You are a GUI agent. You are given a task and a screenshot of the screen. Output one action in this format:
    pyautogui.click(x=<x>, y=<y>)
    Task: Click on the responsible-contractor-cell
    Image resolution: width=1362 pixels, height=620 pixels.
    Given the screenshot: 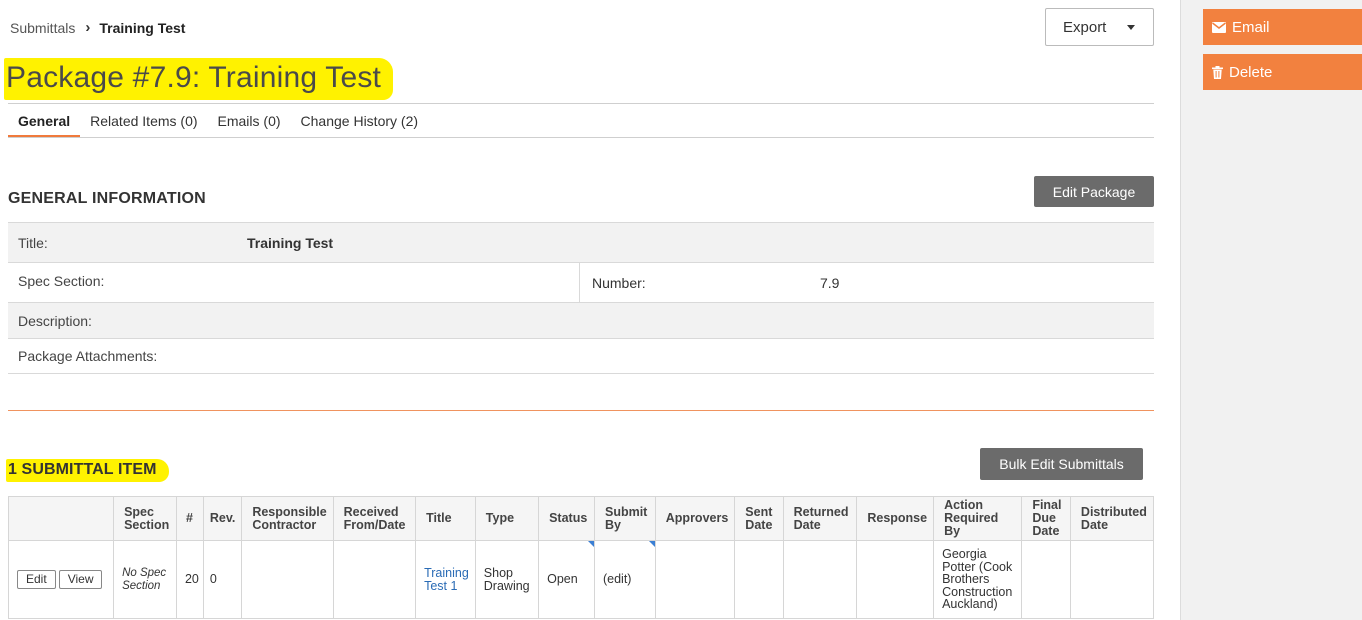 What is the action you would take?
    pyautogui.click(x=287, y=579)
    